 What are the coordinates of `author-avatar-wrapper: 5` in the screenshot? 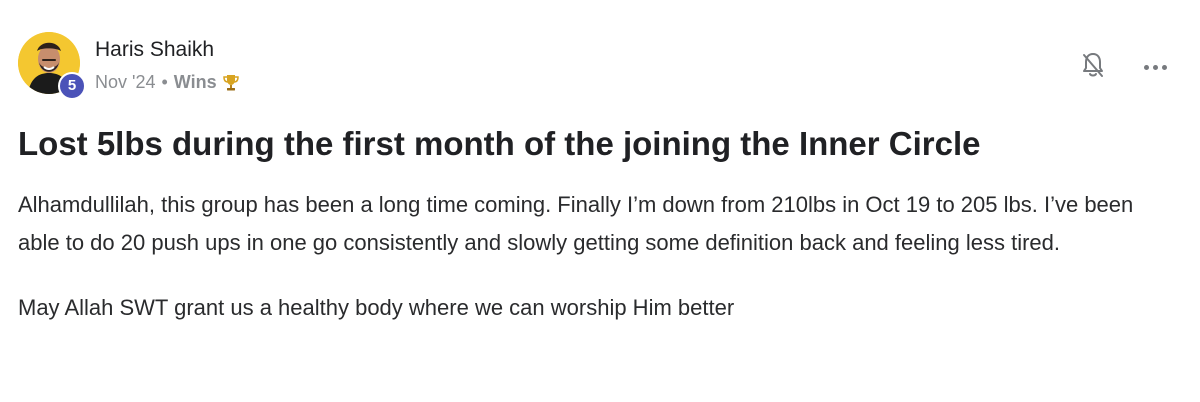 It's located at (52, 66).